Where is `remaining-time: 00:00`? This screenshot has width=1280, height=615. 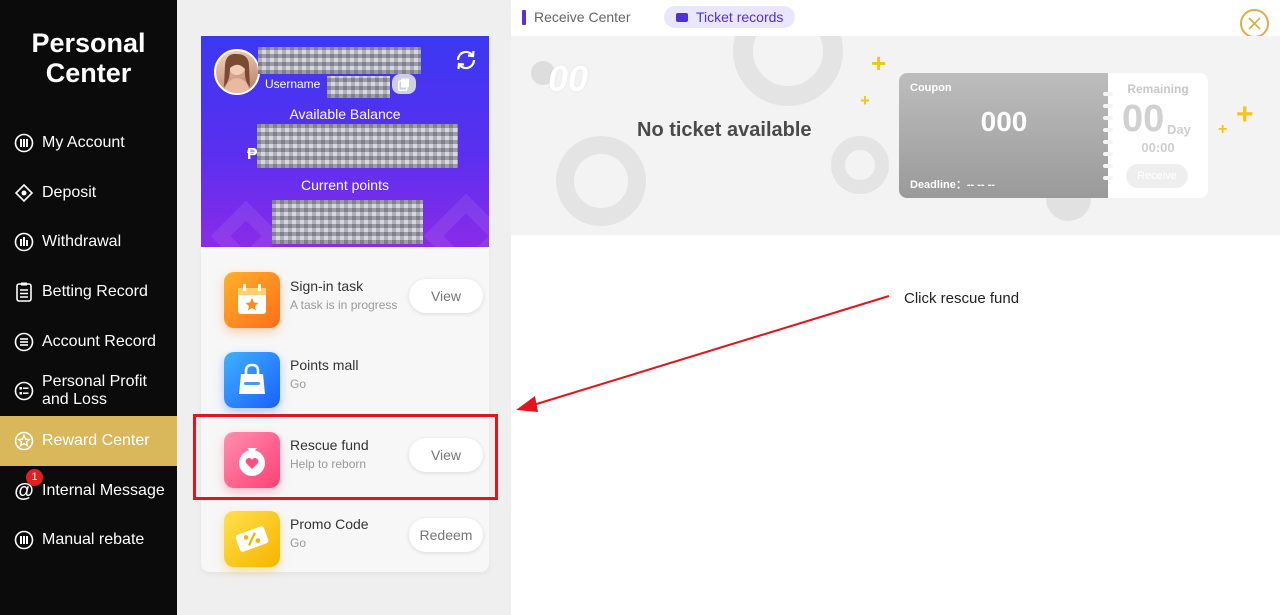 remaining-time: 00:00 is located at coordinates (1158, 147).